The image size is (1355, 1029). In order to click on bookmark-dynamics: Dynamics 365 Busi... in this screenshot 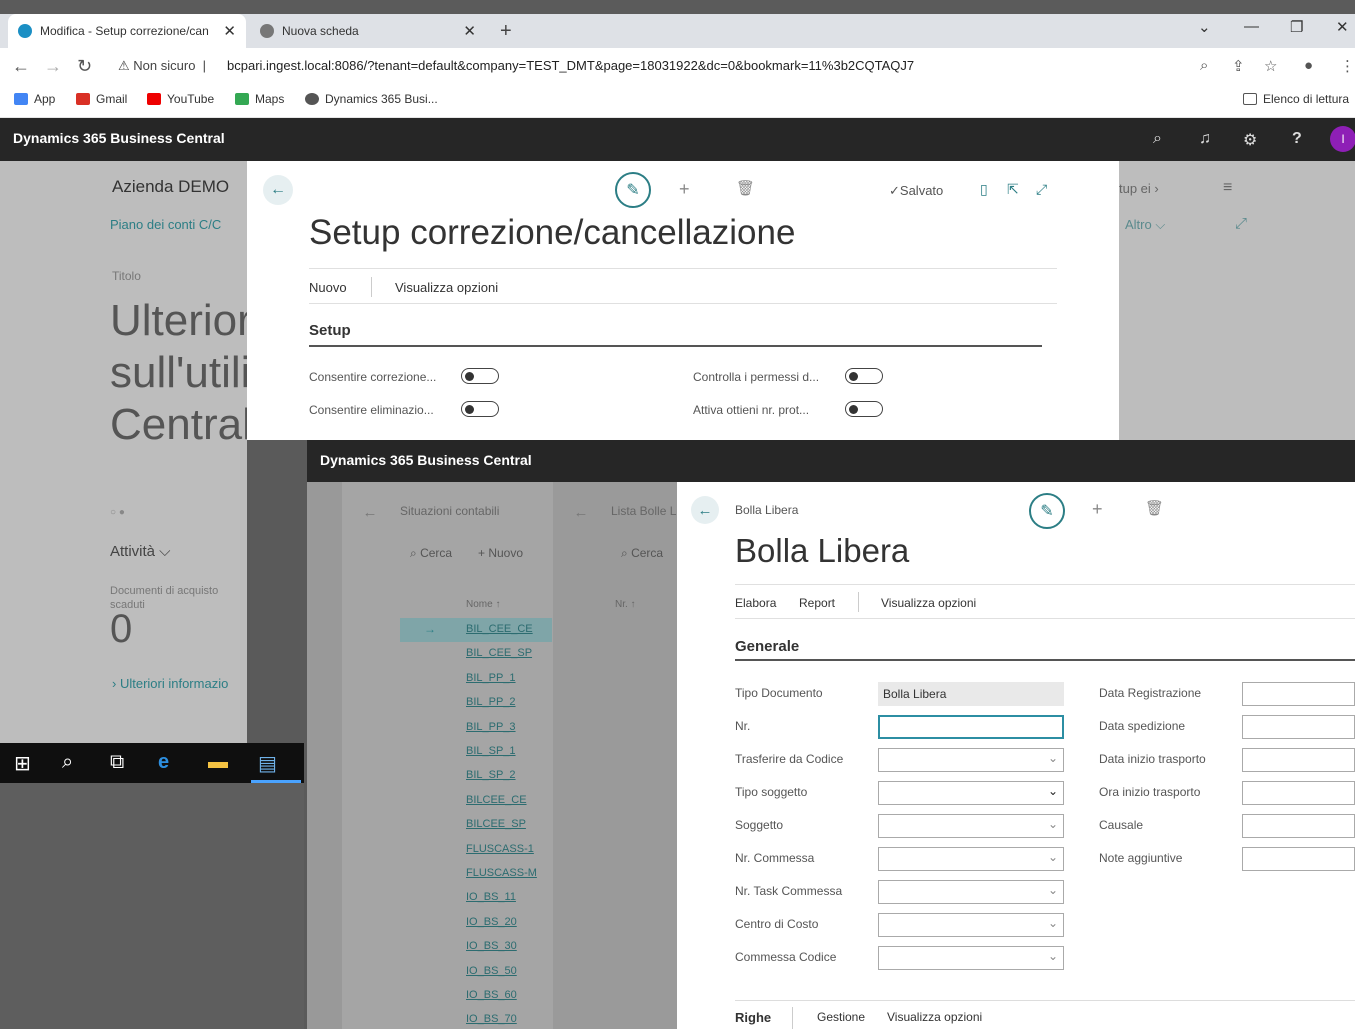, I will do `click(371, 99)`.